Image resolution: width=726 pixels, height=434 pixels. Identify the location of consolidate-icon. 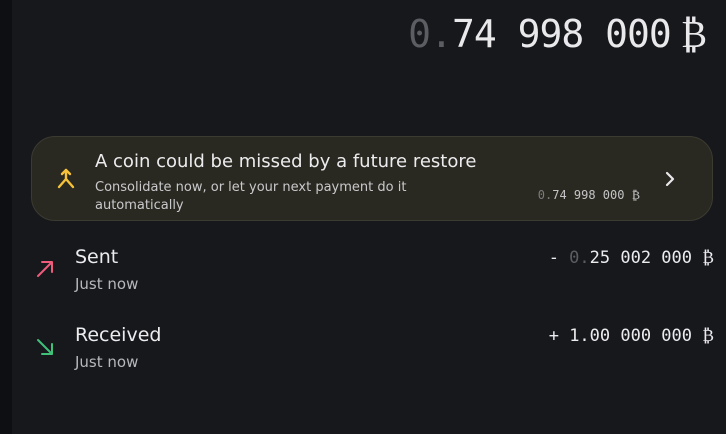
(66, 178).